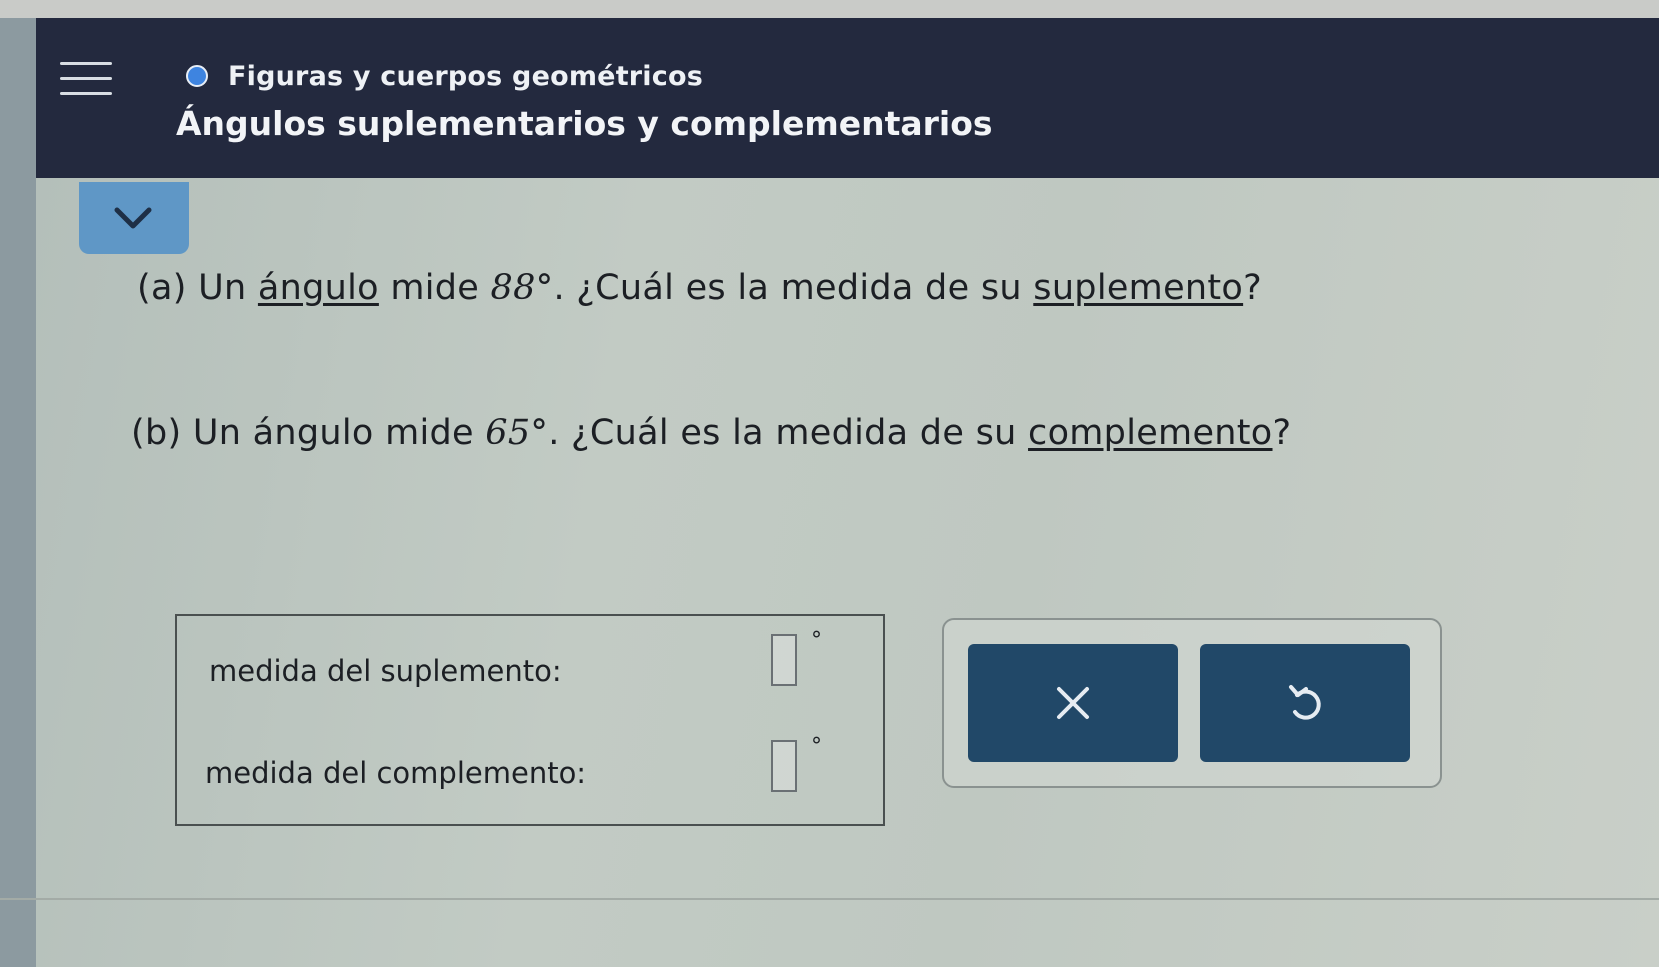  Describe the element at coordinates (197, 288) in the screenshot. I see `question-a-prefix: (a) Un` at that location.